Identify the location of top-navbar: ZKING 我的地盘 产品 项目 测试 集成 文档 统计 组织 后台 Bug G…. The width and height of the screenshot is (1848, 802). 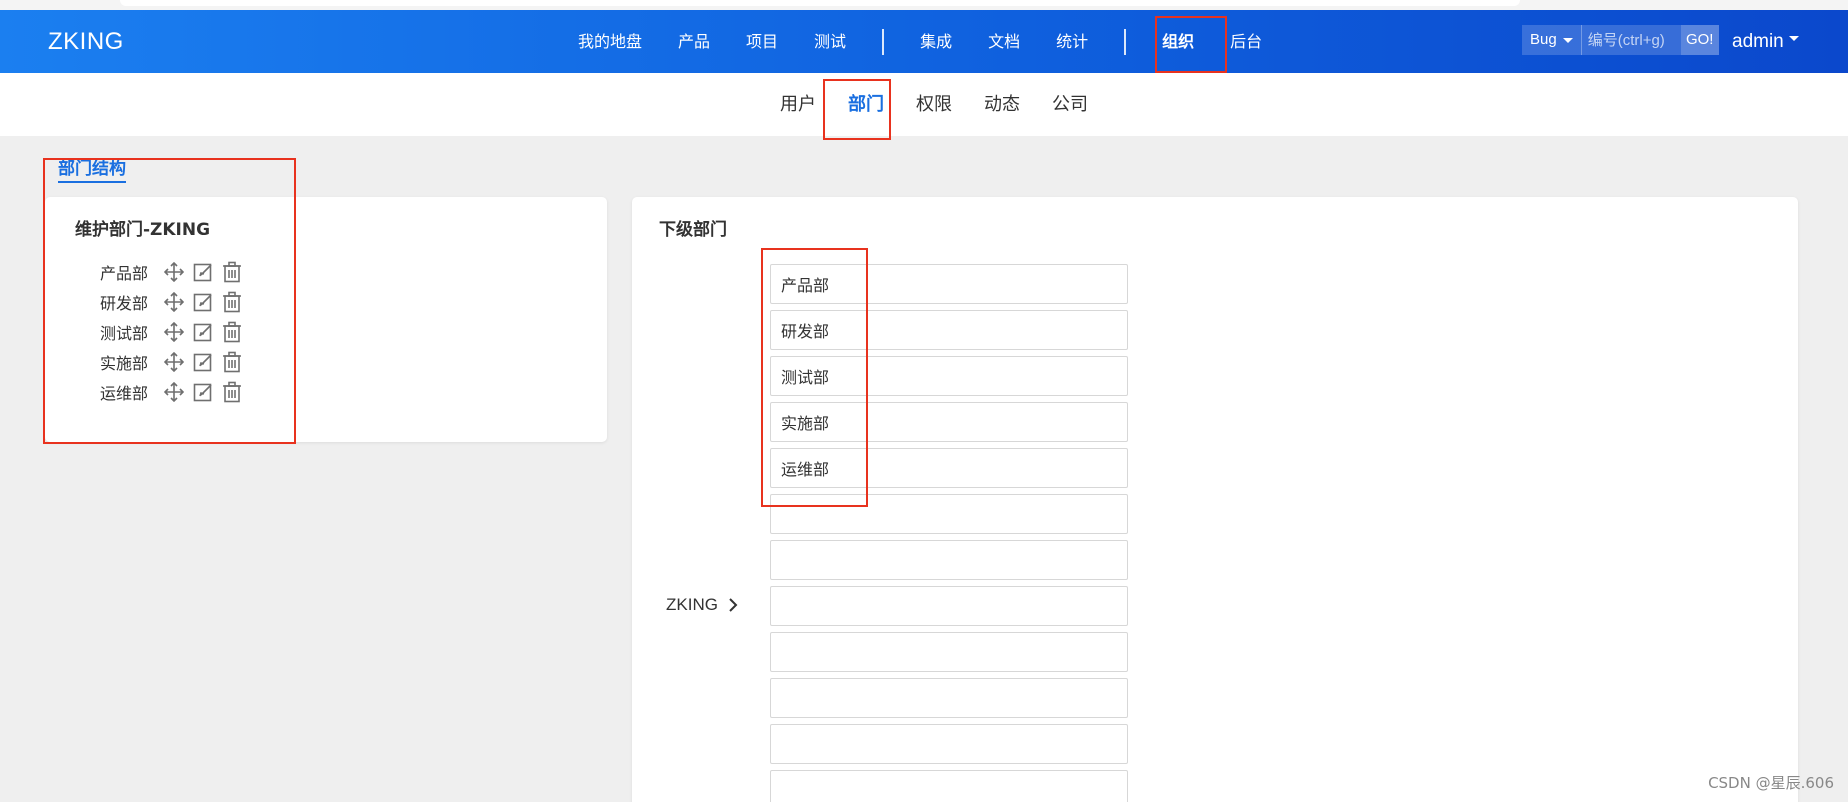
(924, 41).